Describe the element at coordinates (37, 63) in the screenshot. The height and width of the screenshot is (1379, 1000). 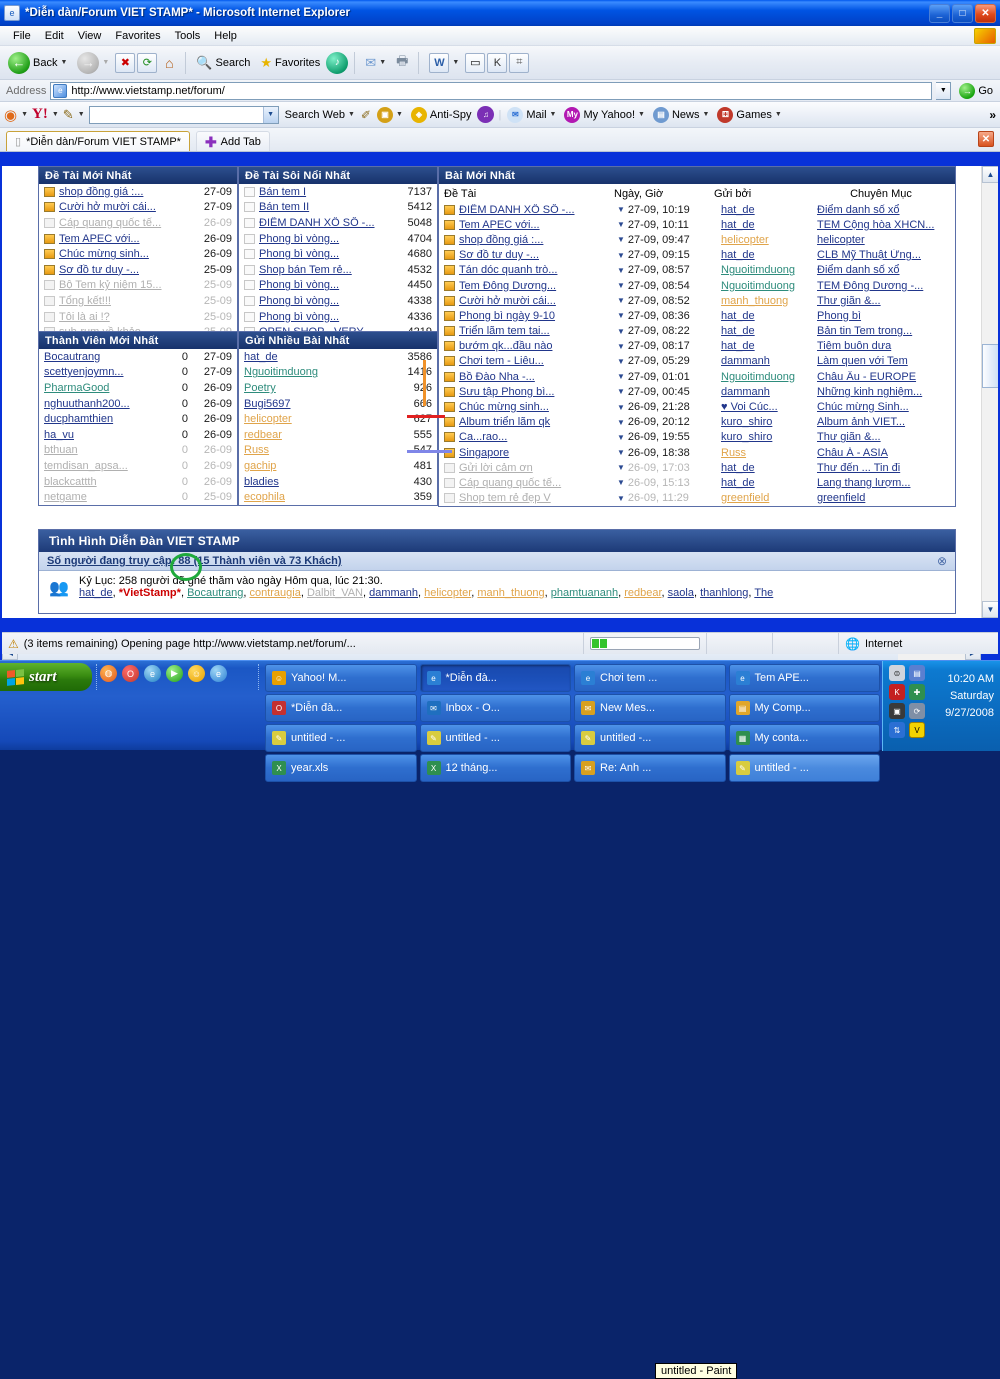
I see `back-button: ← Back ▼` at that location.